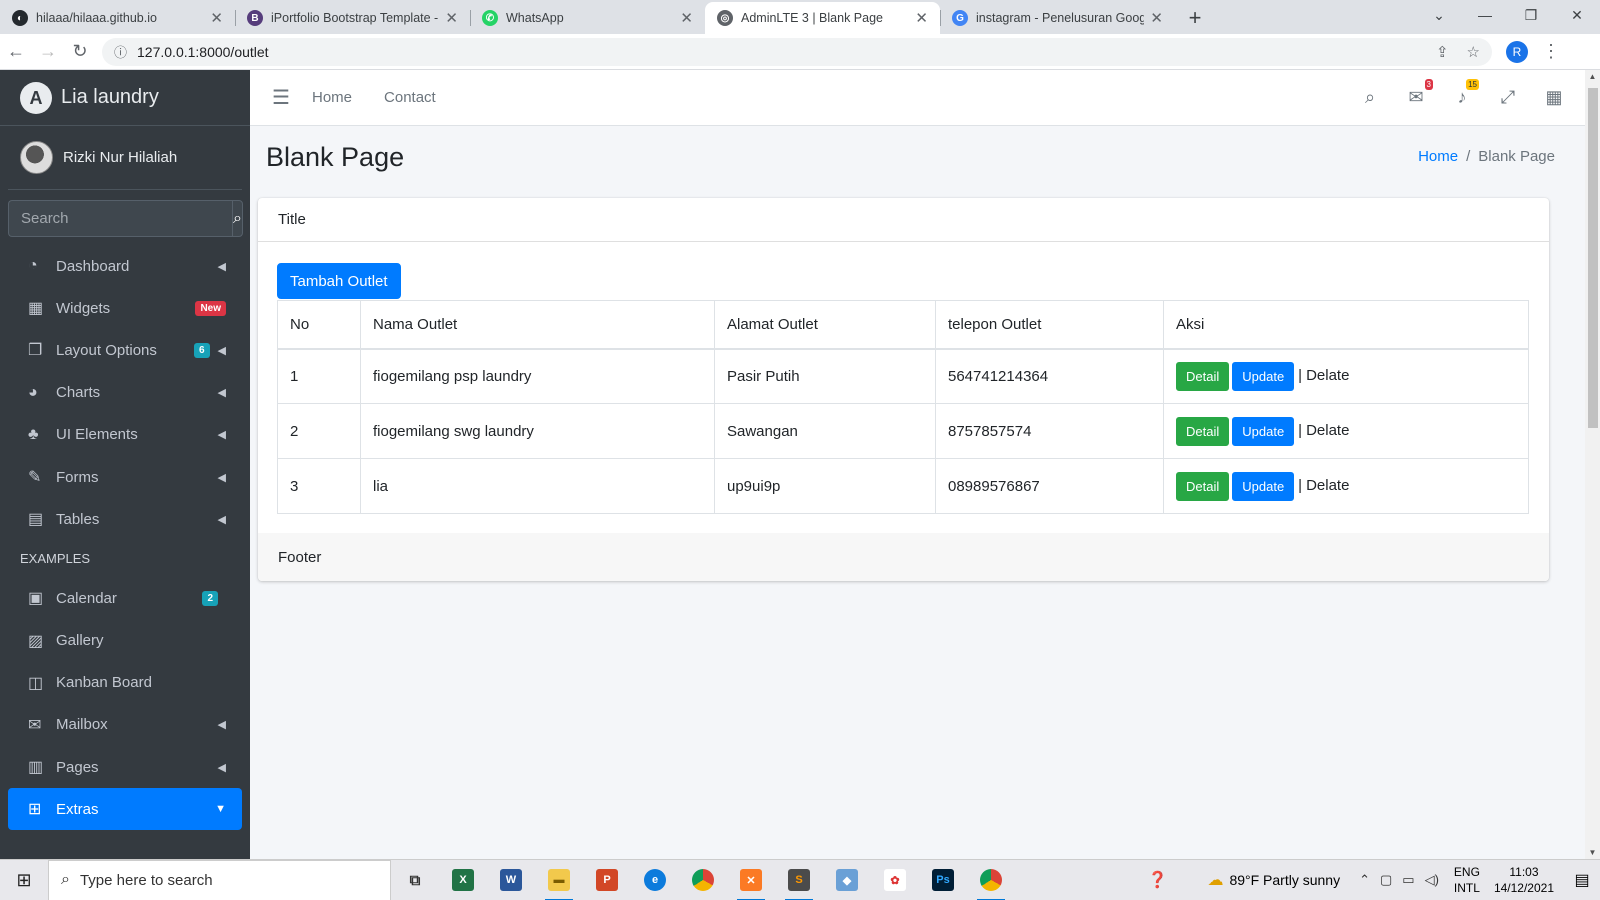  What do you see at coordinates (1364, 880) in the screenshot?
I see `chevron-up-icon: ⌃` at bounding box center [1364, 880].